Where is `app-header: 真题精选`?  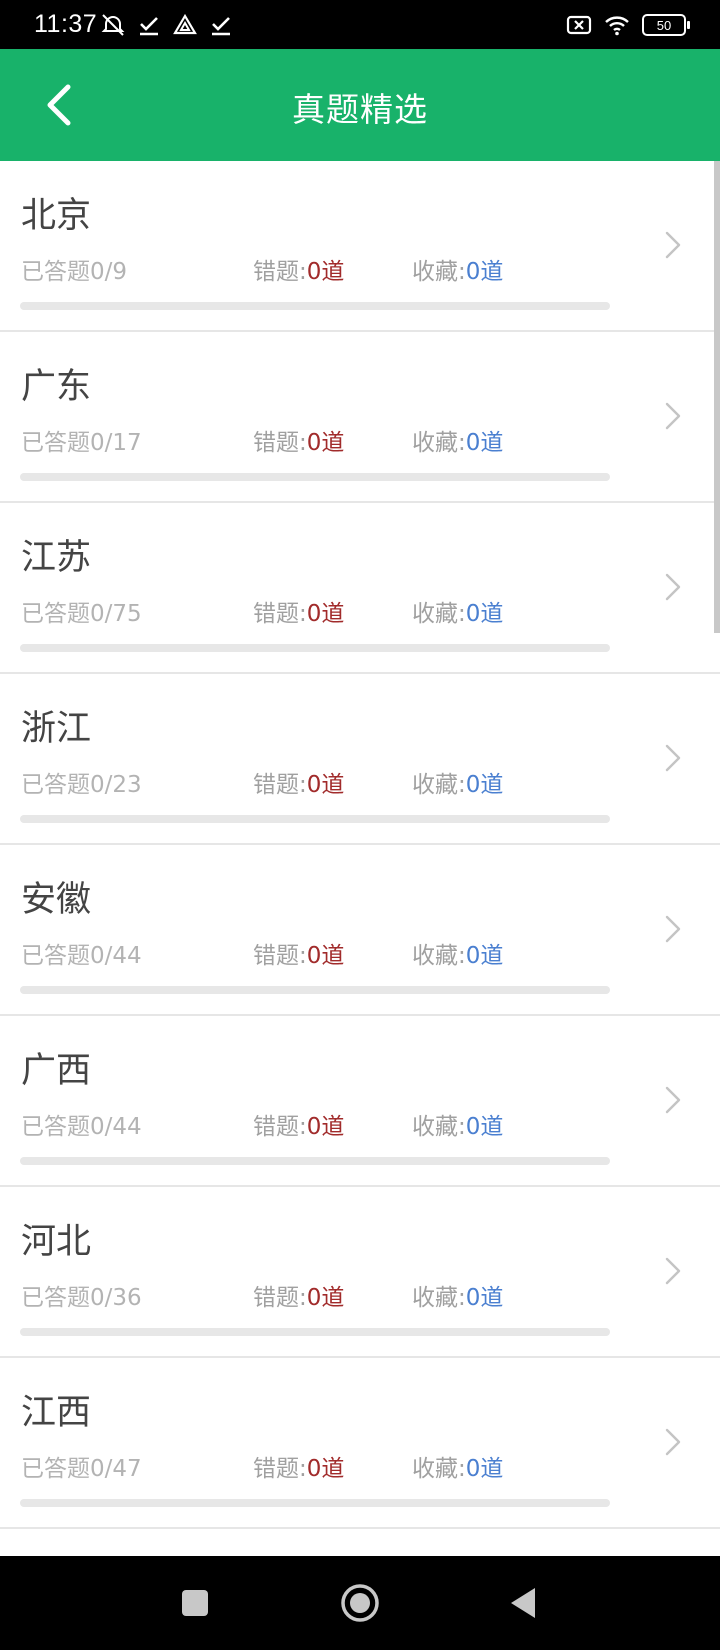
app-header: 真题精选 is located at coordinates (360, 105).